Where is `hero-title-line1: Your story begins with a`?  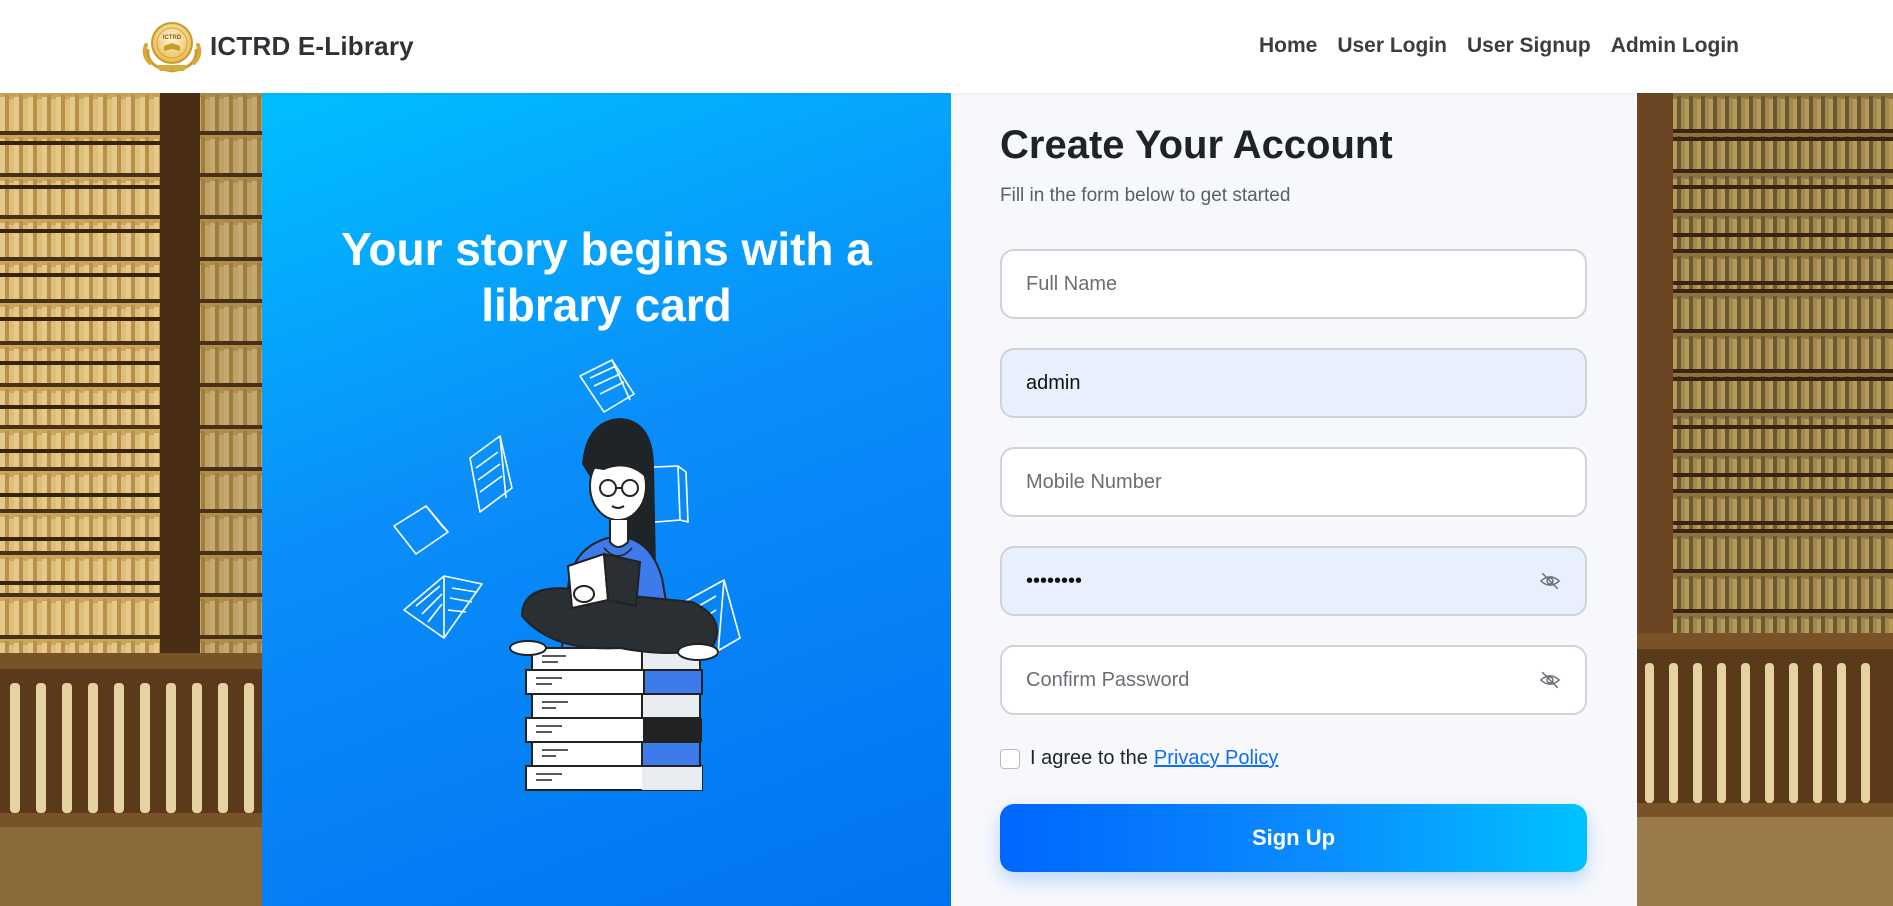 hero-title-line1: Your story begins with a is located at coordinates (606, 249).